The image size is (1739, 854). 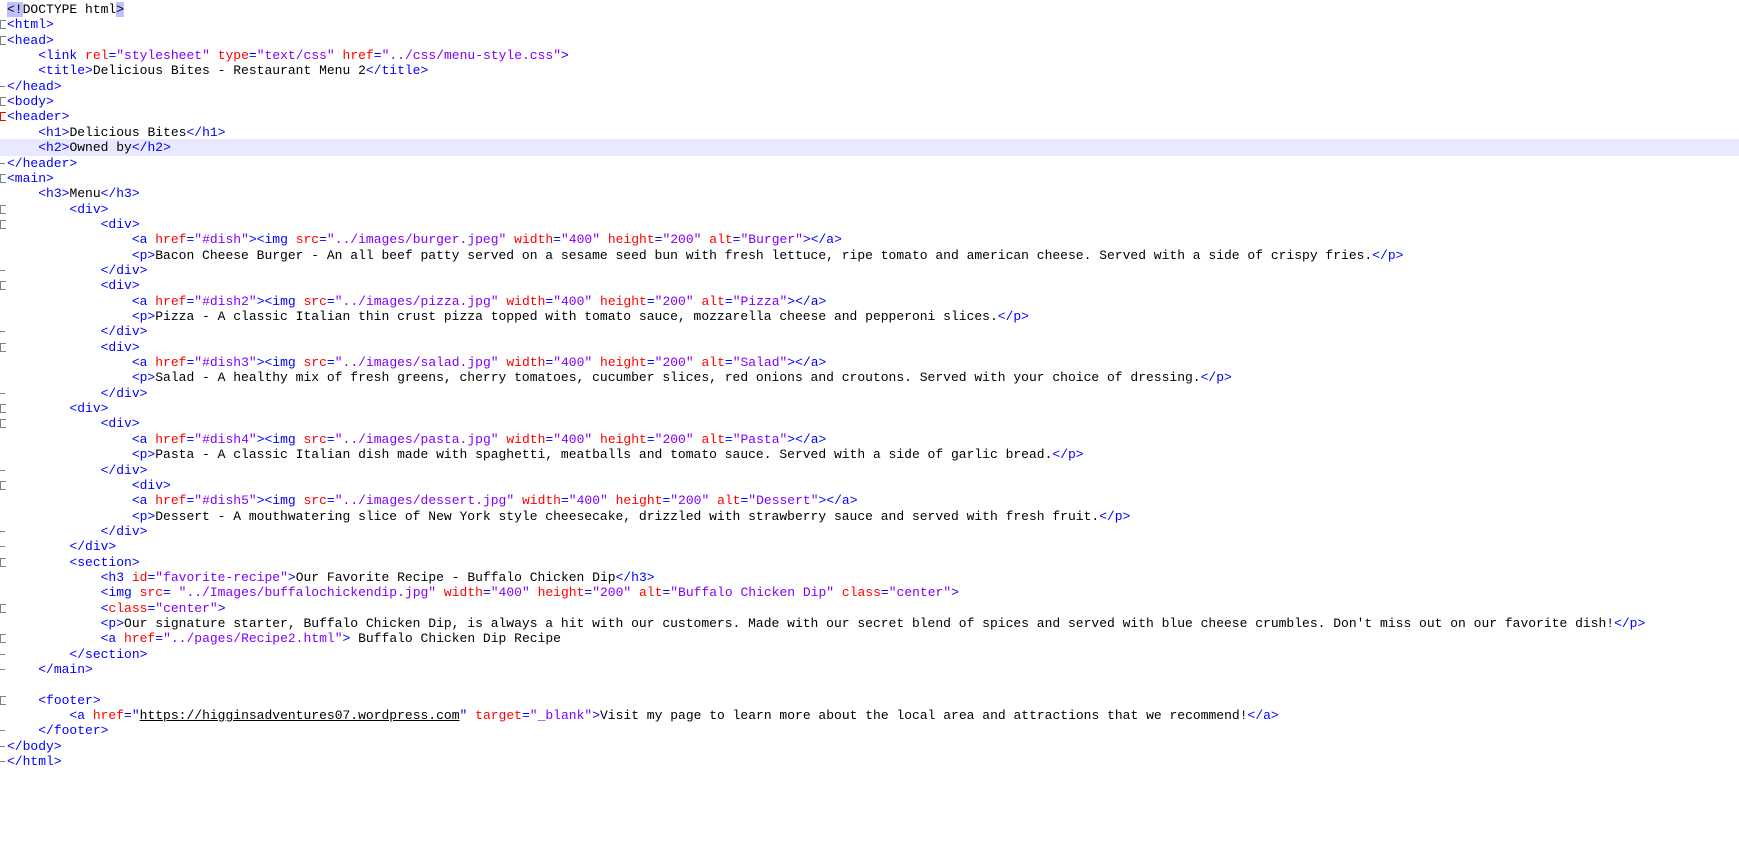 I want to click on code-token: "Pasta", so click(x=760, y=439).